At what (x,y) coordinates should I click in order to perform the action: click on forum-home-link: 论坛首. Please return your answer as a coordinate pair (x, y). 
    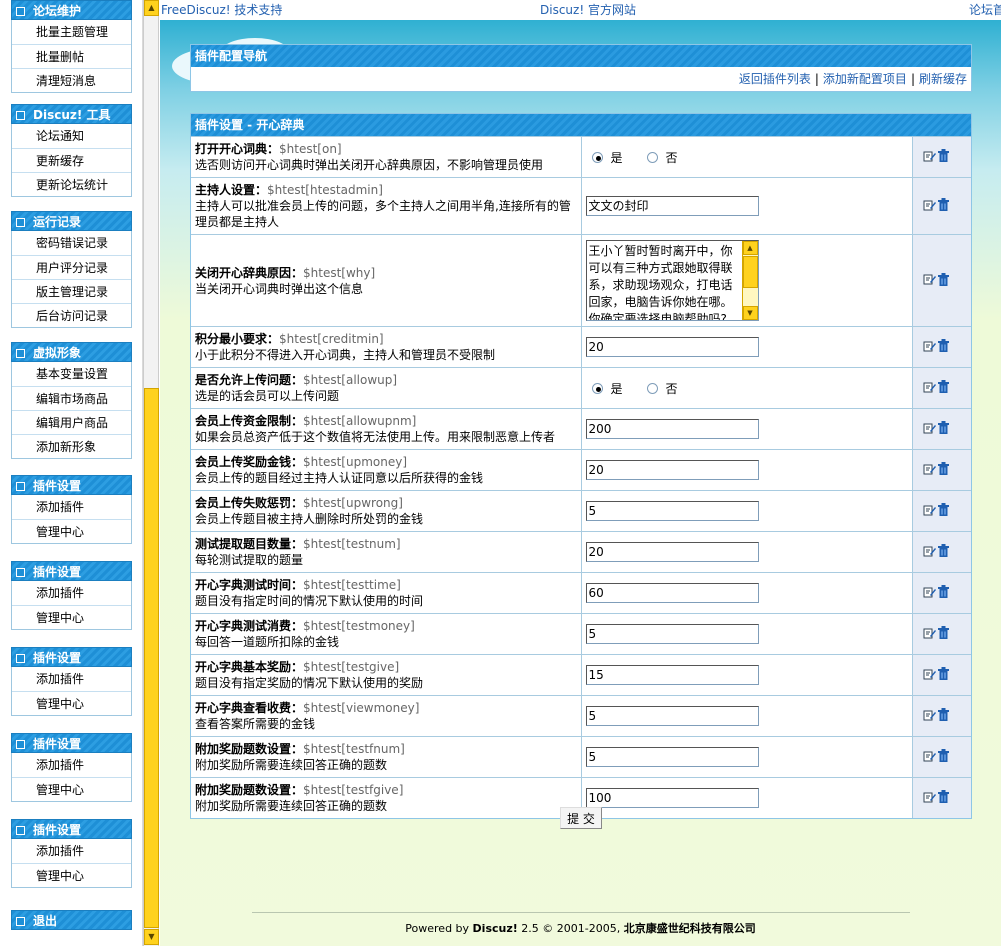
    Looking at the image, I should click on (985, 10).